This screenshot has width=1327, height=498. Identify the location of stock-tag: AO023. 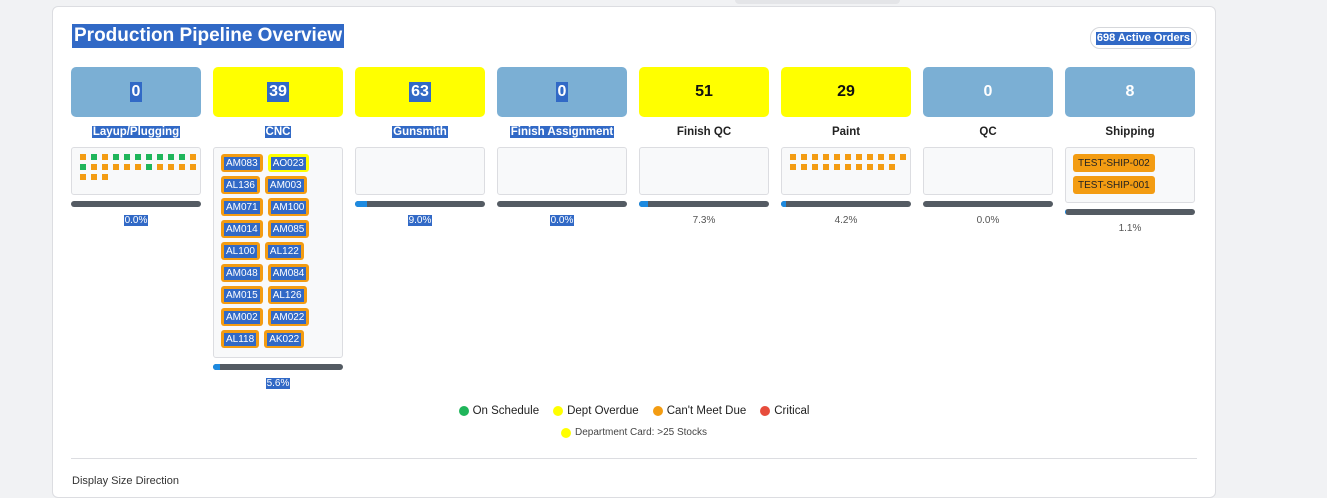
(288, 163).